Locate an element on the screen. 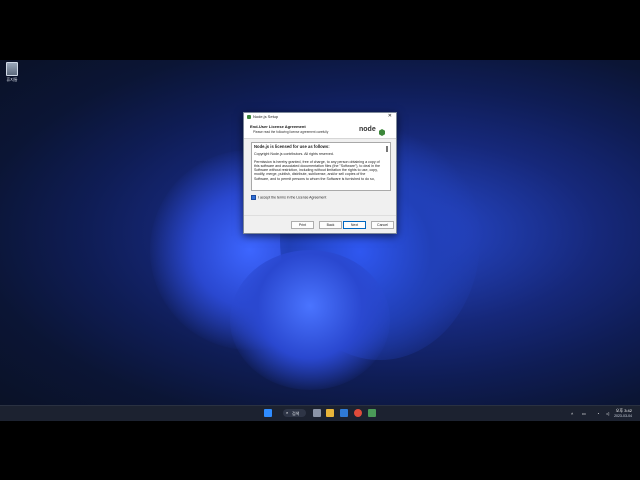  chevron-up-icon: ˄ is located at coordinates (572, 413).